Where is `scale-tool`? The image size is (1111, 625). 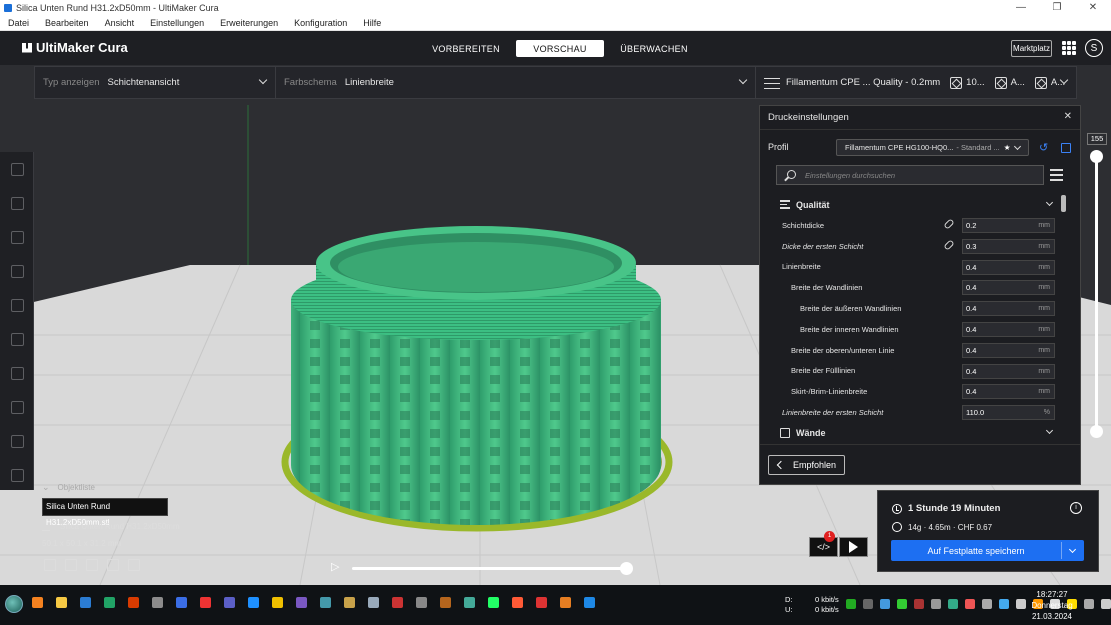
scale-tool is located at coordinates (17, 203).